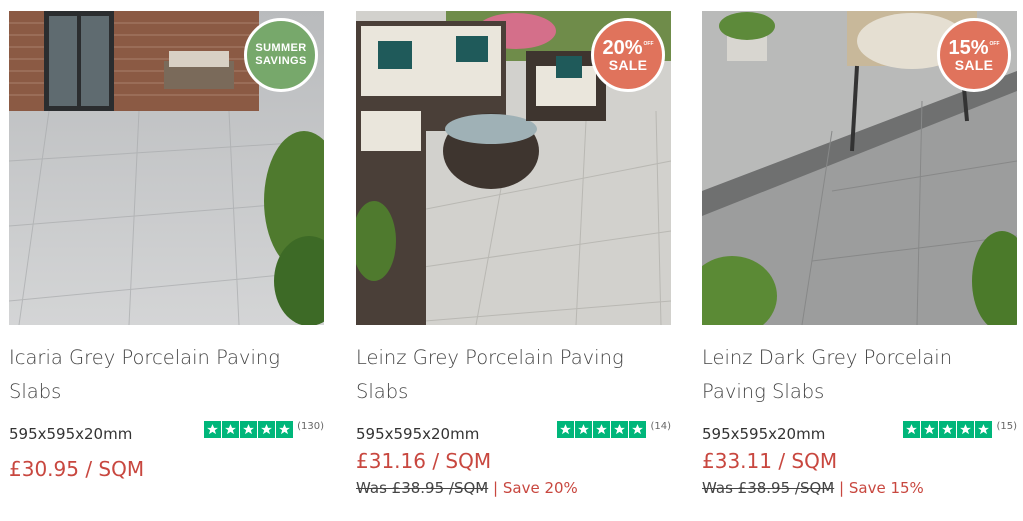 Image resolution: width=1023 pixels, height=521 pixels. What do you see at coordinates (513, 375) in the screenshot?
I see `product-title: Leinz Grey Porcelain Paving Slabs` at bounding box center [513, 375].